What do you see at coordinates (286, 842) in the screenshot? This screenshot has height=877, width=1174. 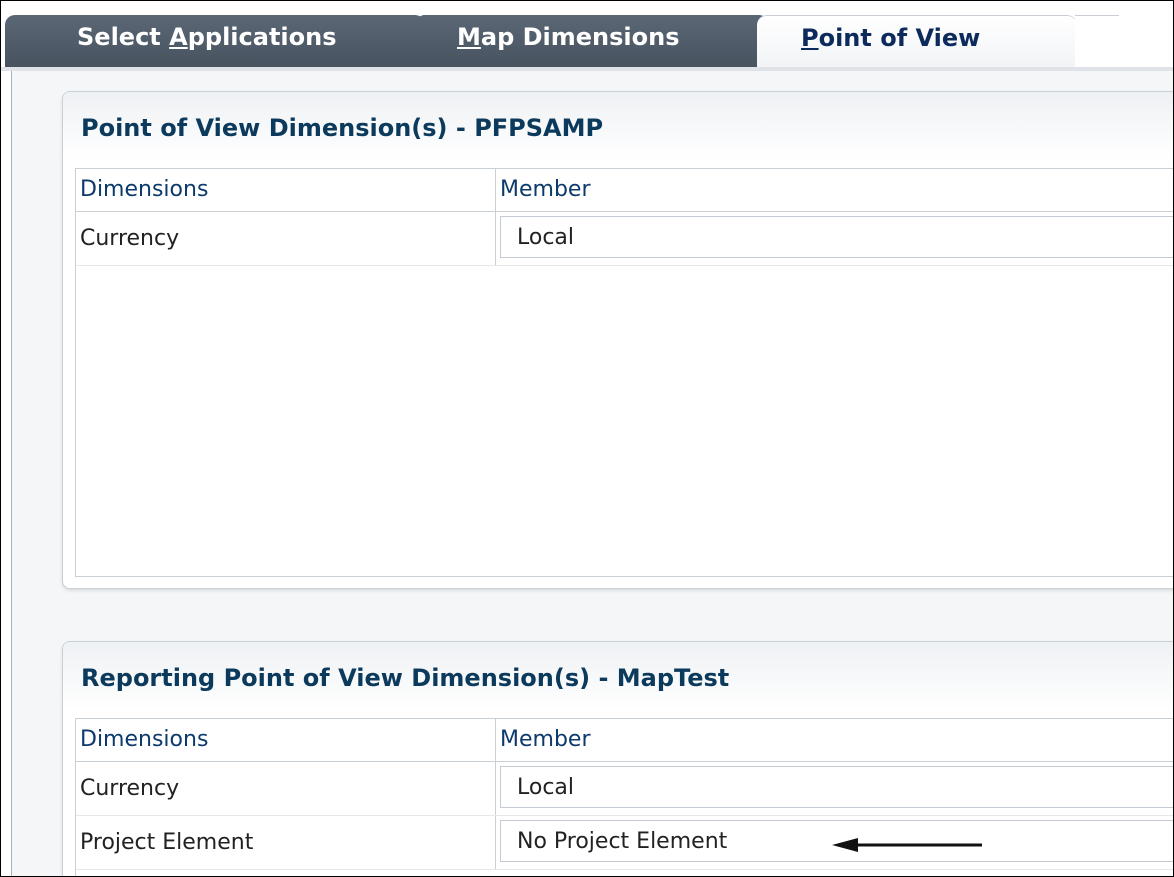 I see `dimension-name: Project Element` at bounding box center [286, 842].